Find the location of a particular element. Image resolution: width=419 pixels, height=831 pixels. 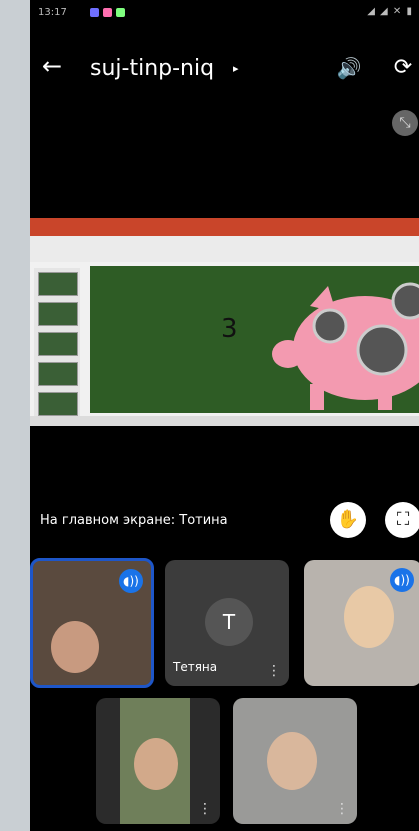

hand-icon: ✋ is located at coordinates (348, 520).